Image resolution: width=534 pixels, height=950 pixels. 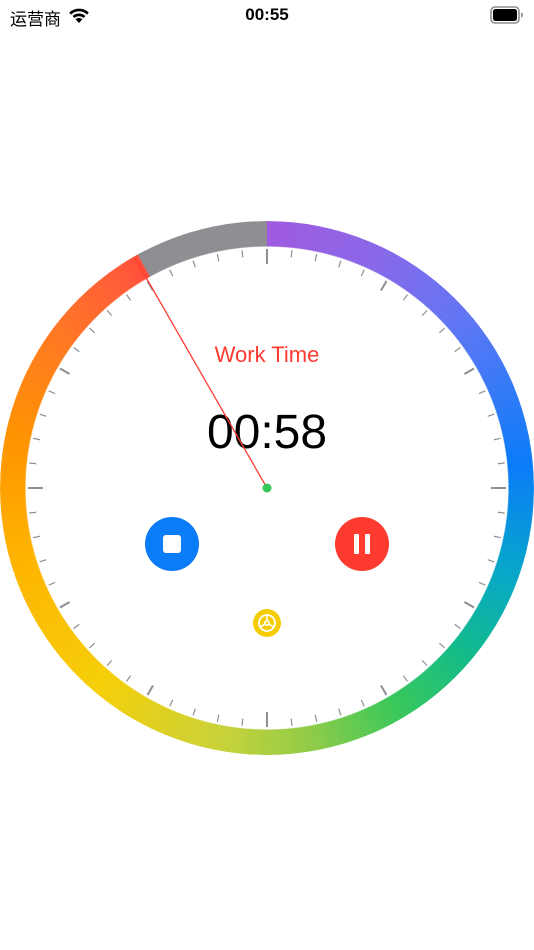 What do you see at coordinates (356, 544) in the screenshot?
I see `pause-icon` at bounding box center [356, 544].